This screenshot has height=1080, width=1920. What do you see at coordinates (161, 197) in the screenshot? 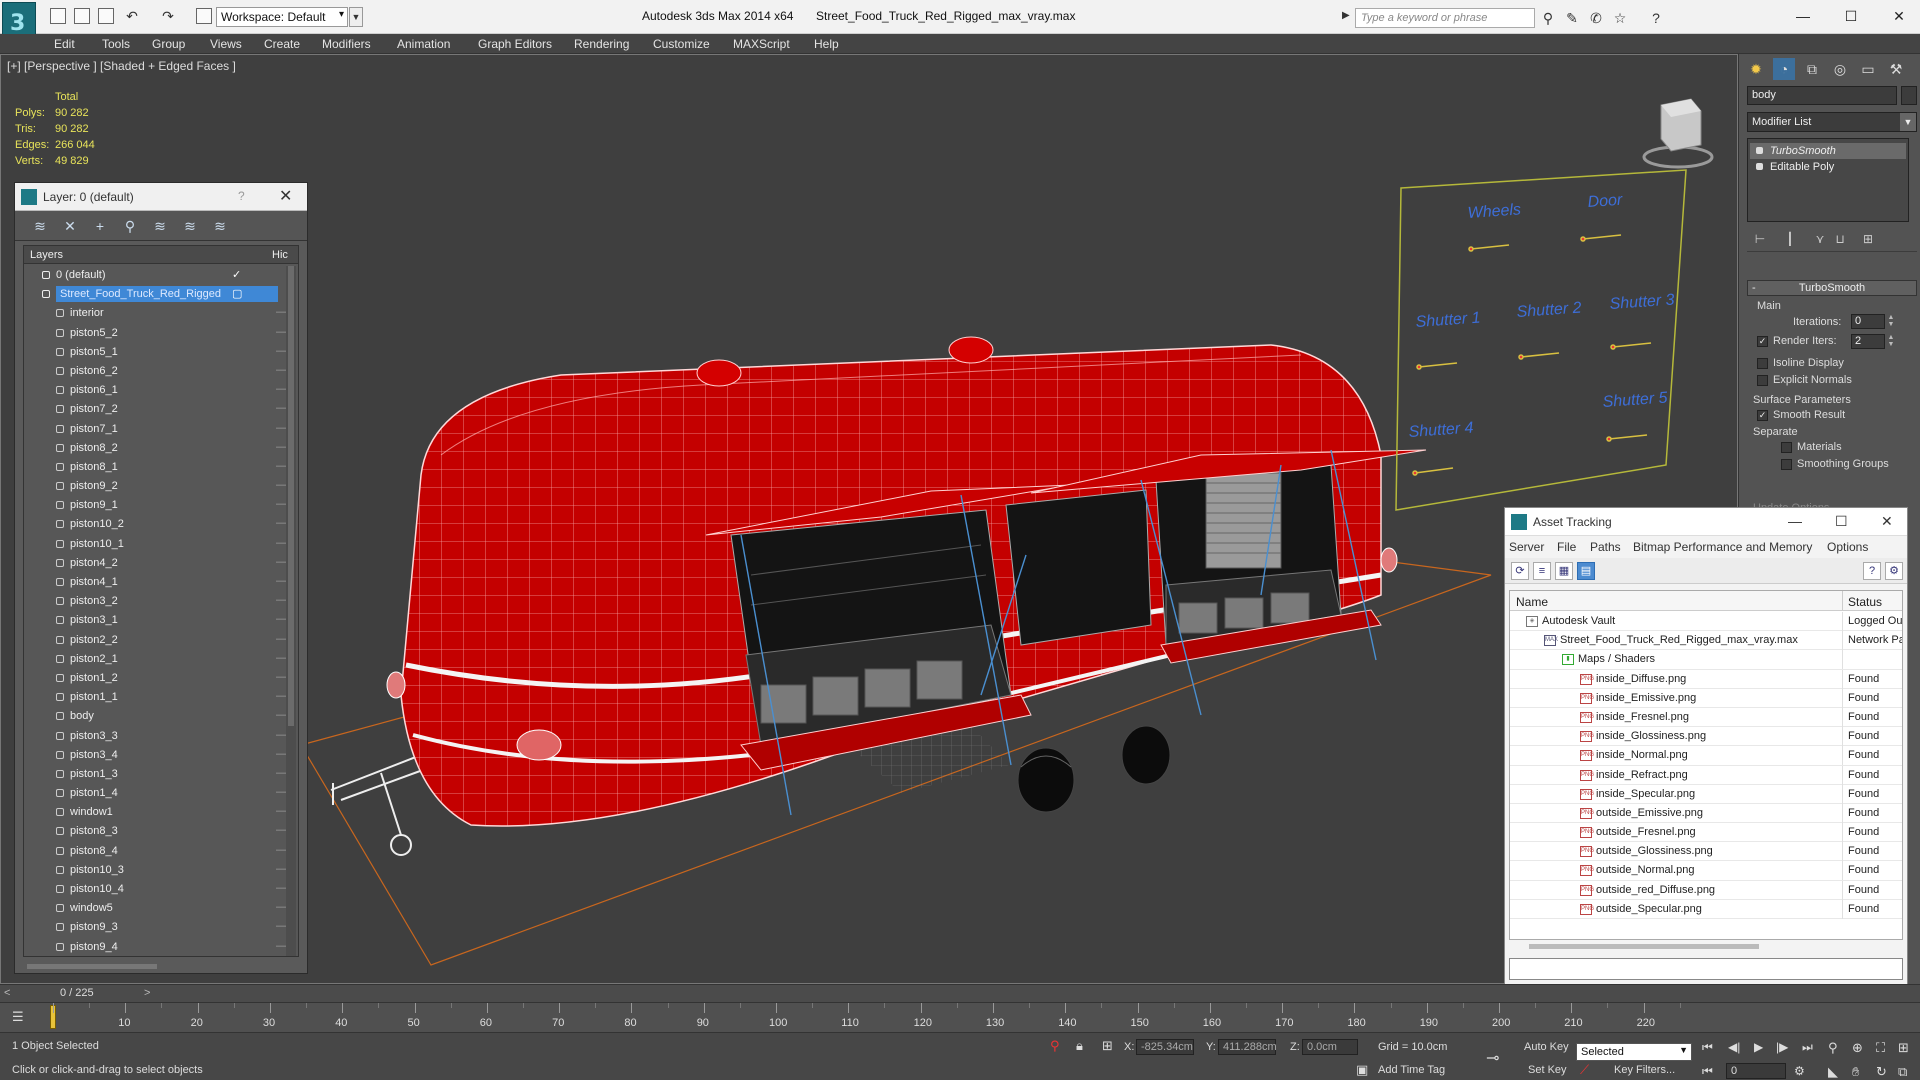
I see `layer-panel-titlebar: Layer: 0 (default) ? ✕` at bounding box center [161, 197].